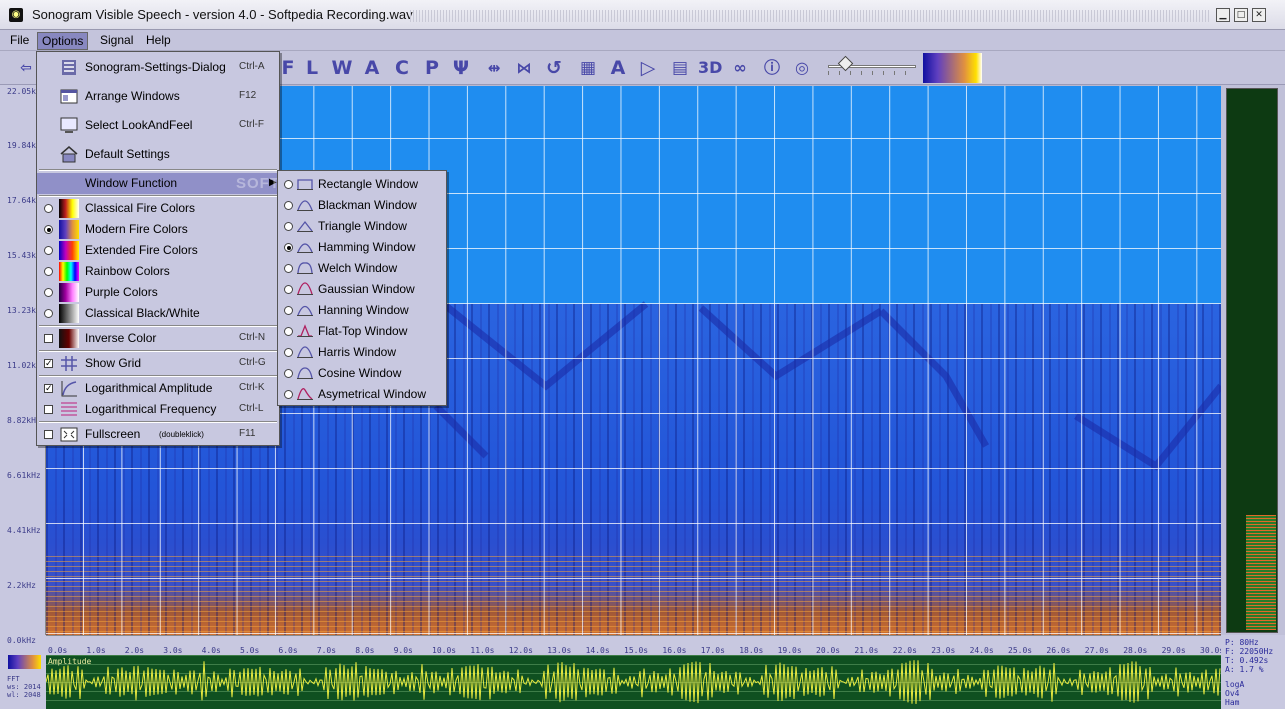 The height and width of the screenshot is (709, 1285). Describe the element at coordinates (432, 68) in the screenshot. I see `letter-p-icon: P` at that location.